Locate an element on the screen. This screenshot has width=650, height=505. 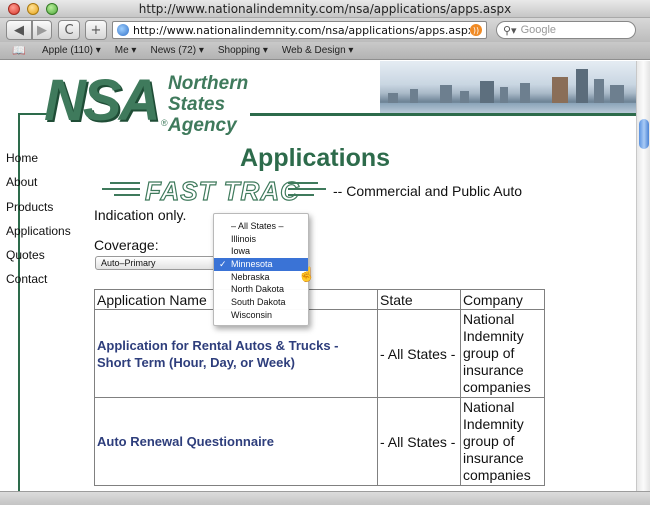
bookmark-me: Me ▾ is located at coordinates (126, 50).